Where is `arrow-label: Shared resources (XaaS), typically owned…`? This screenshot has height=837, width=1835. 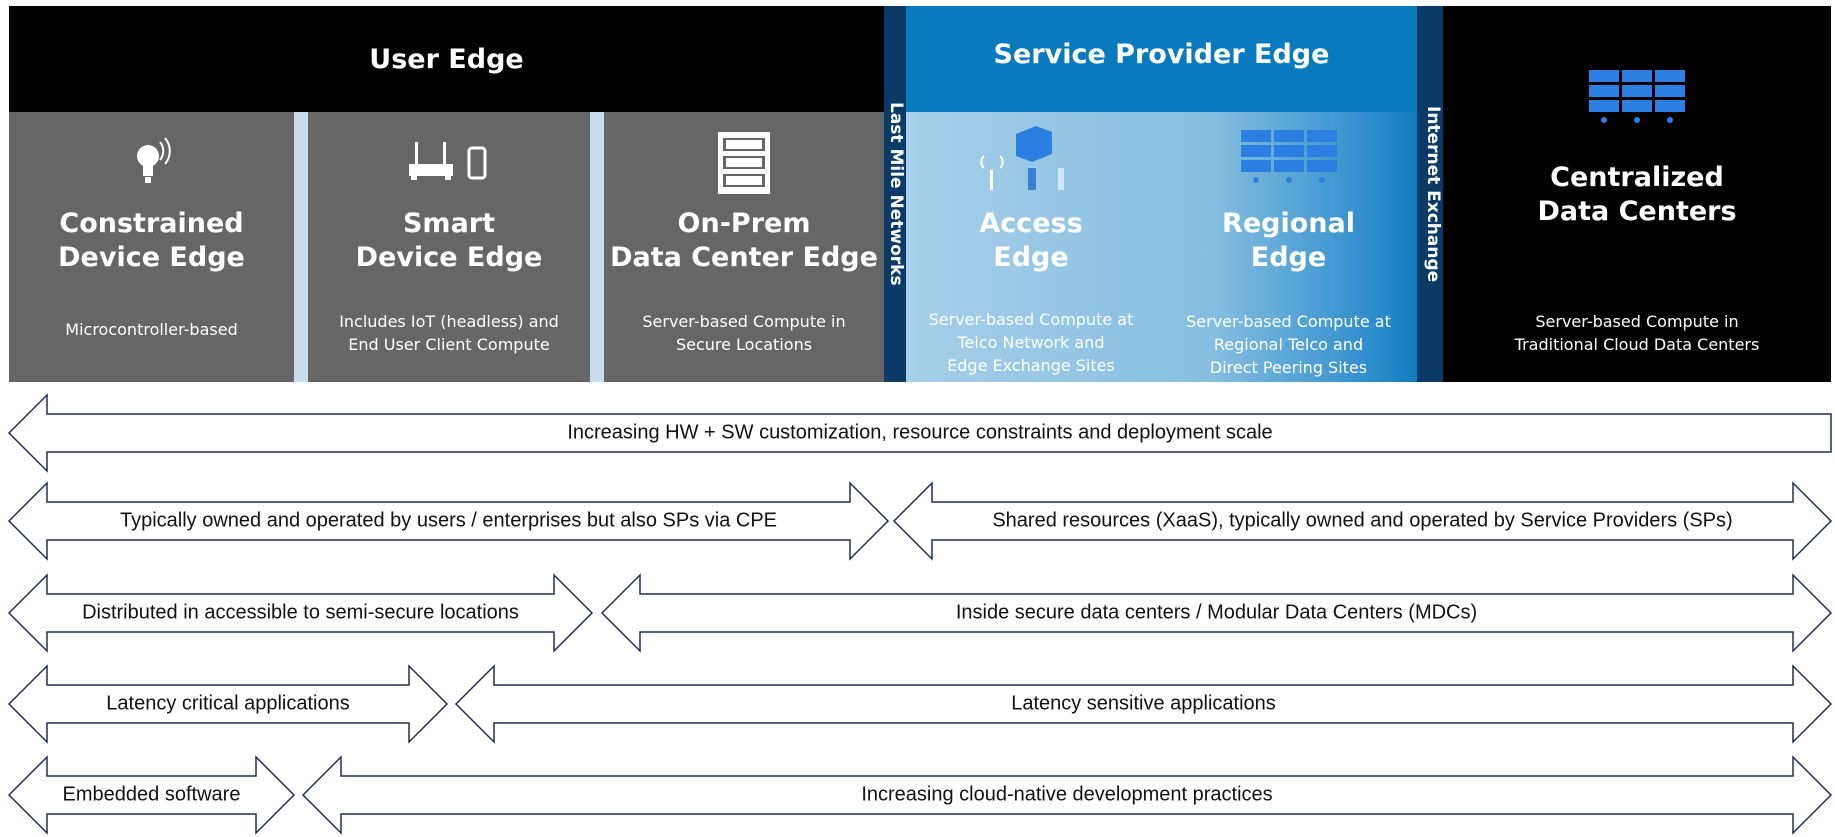
arrow-label: Shared resources (XaaS), typically owned… is located at coordinates (1362, 520).